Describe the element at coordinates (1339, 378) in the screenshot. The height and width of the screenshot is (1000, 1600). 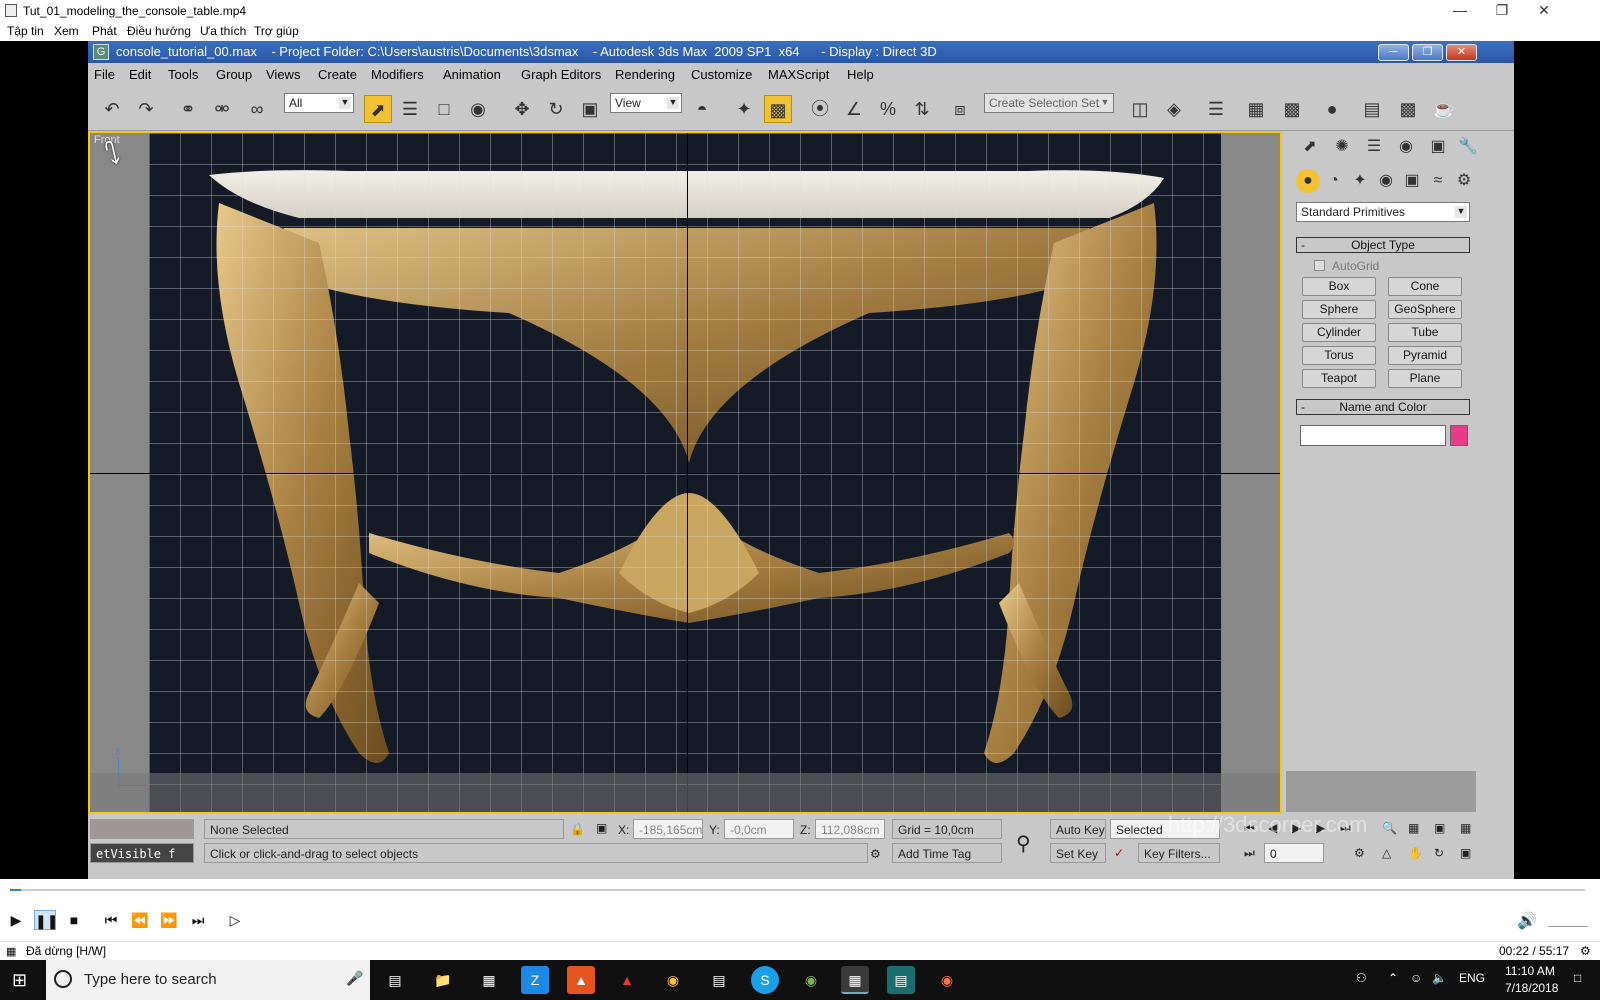
I see `teapot-button: Teapot` at that location.